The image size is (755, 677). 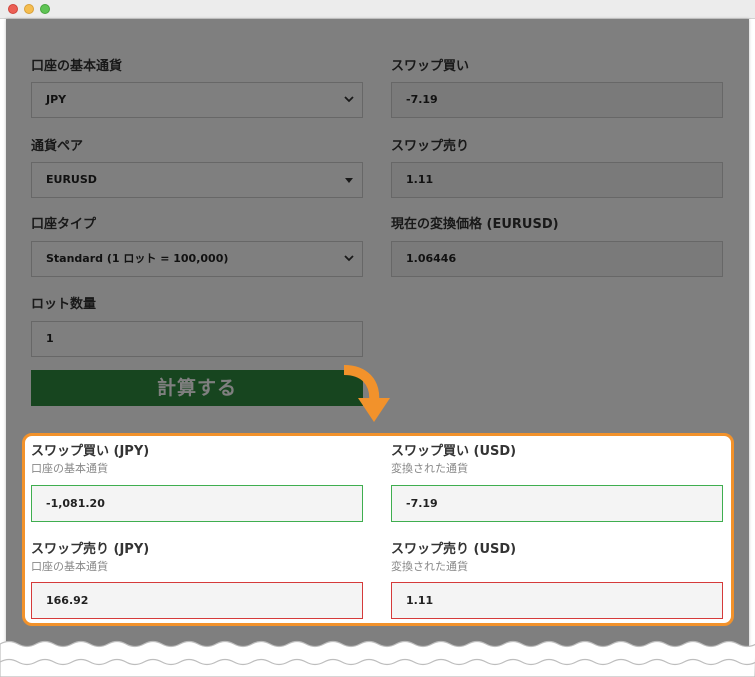 What do you see at coordinates (45, 9) in the screenshot?
I see `zoom-window-button` at bounding box center [45, 9].